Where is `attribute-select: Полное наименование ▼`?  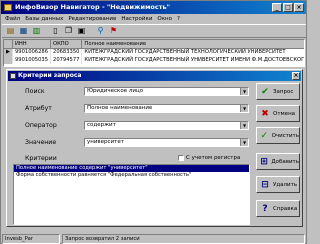
attribute-select: Полное наименование ▼ is located at coordinates (166, 108).